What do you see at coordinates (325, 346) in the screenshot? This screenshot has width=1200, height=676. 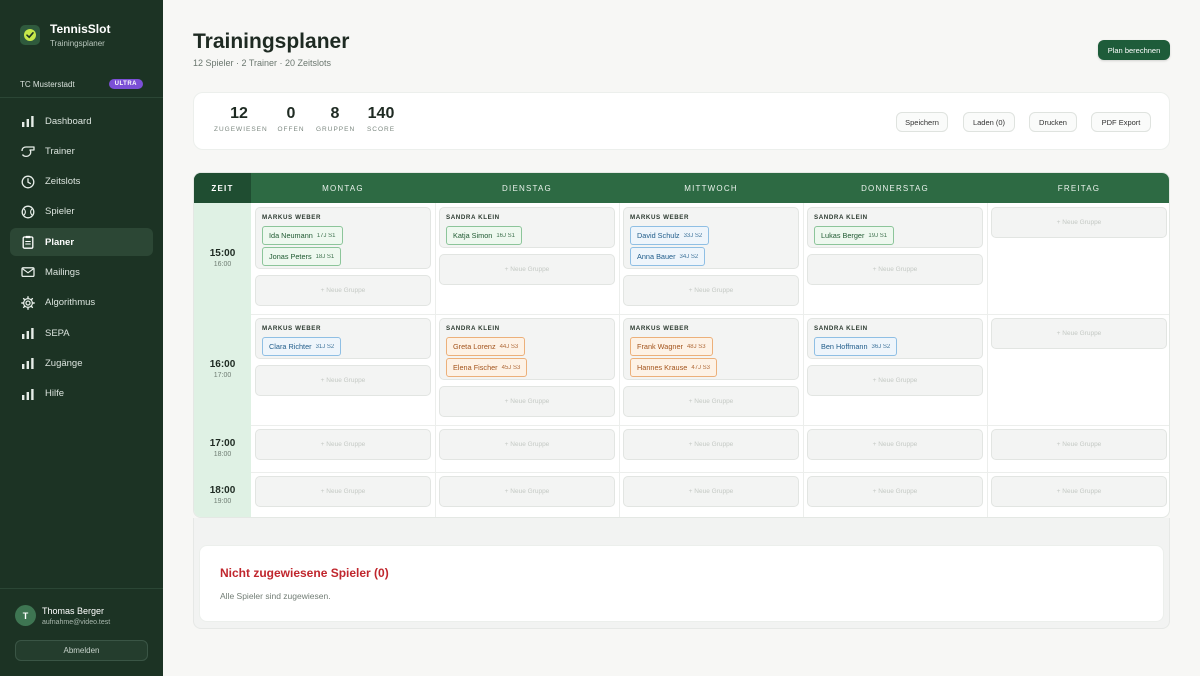 I see `player-age-level: 31J S2` at bounding box center [325, 346].